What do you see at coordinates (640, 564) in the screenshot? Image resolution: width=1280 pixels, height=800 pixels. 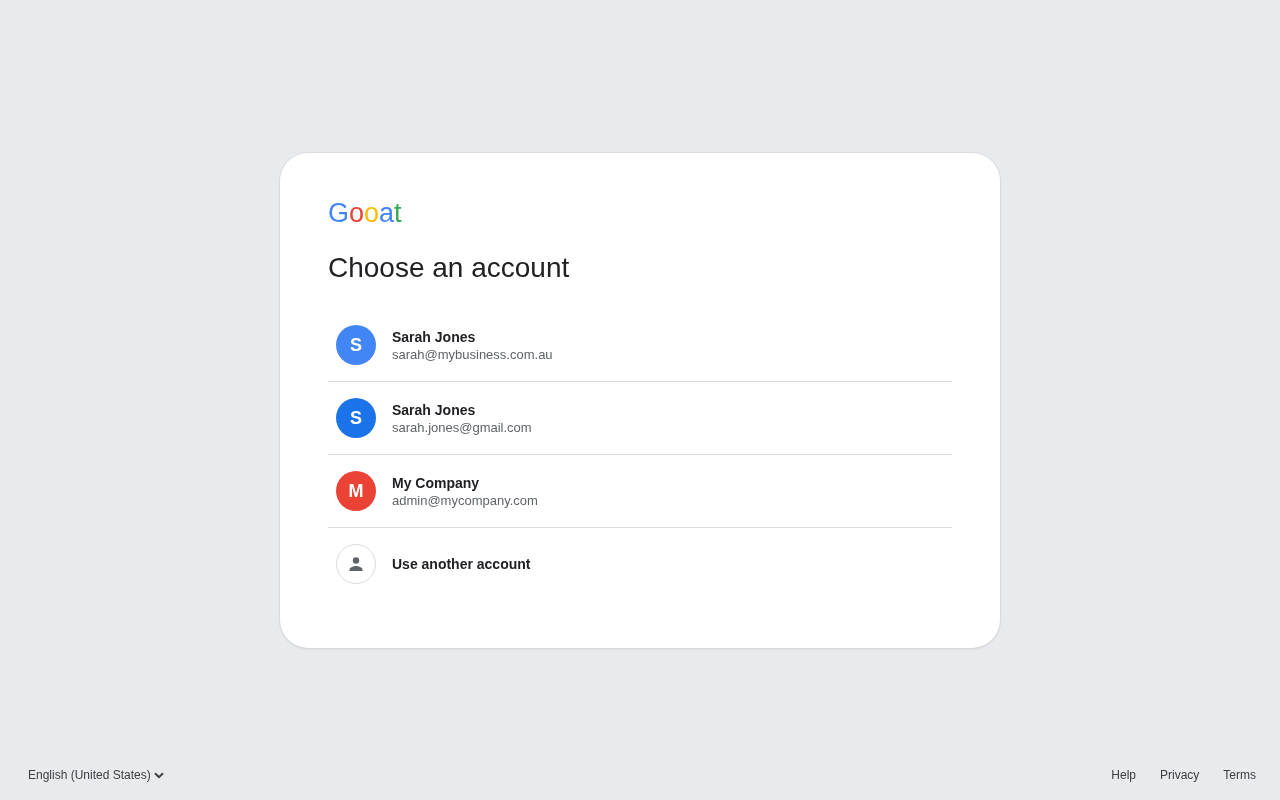 I see `account-item: Use another account` at bounding box center [640, 564].